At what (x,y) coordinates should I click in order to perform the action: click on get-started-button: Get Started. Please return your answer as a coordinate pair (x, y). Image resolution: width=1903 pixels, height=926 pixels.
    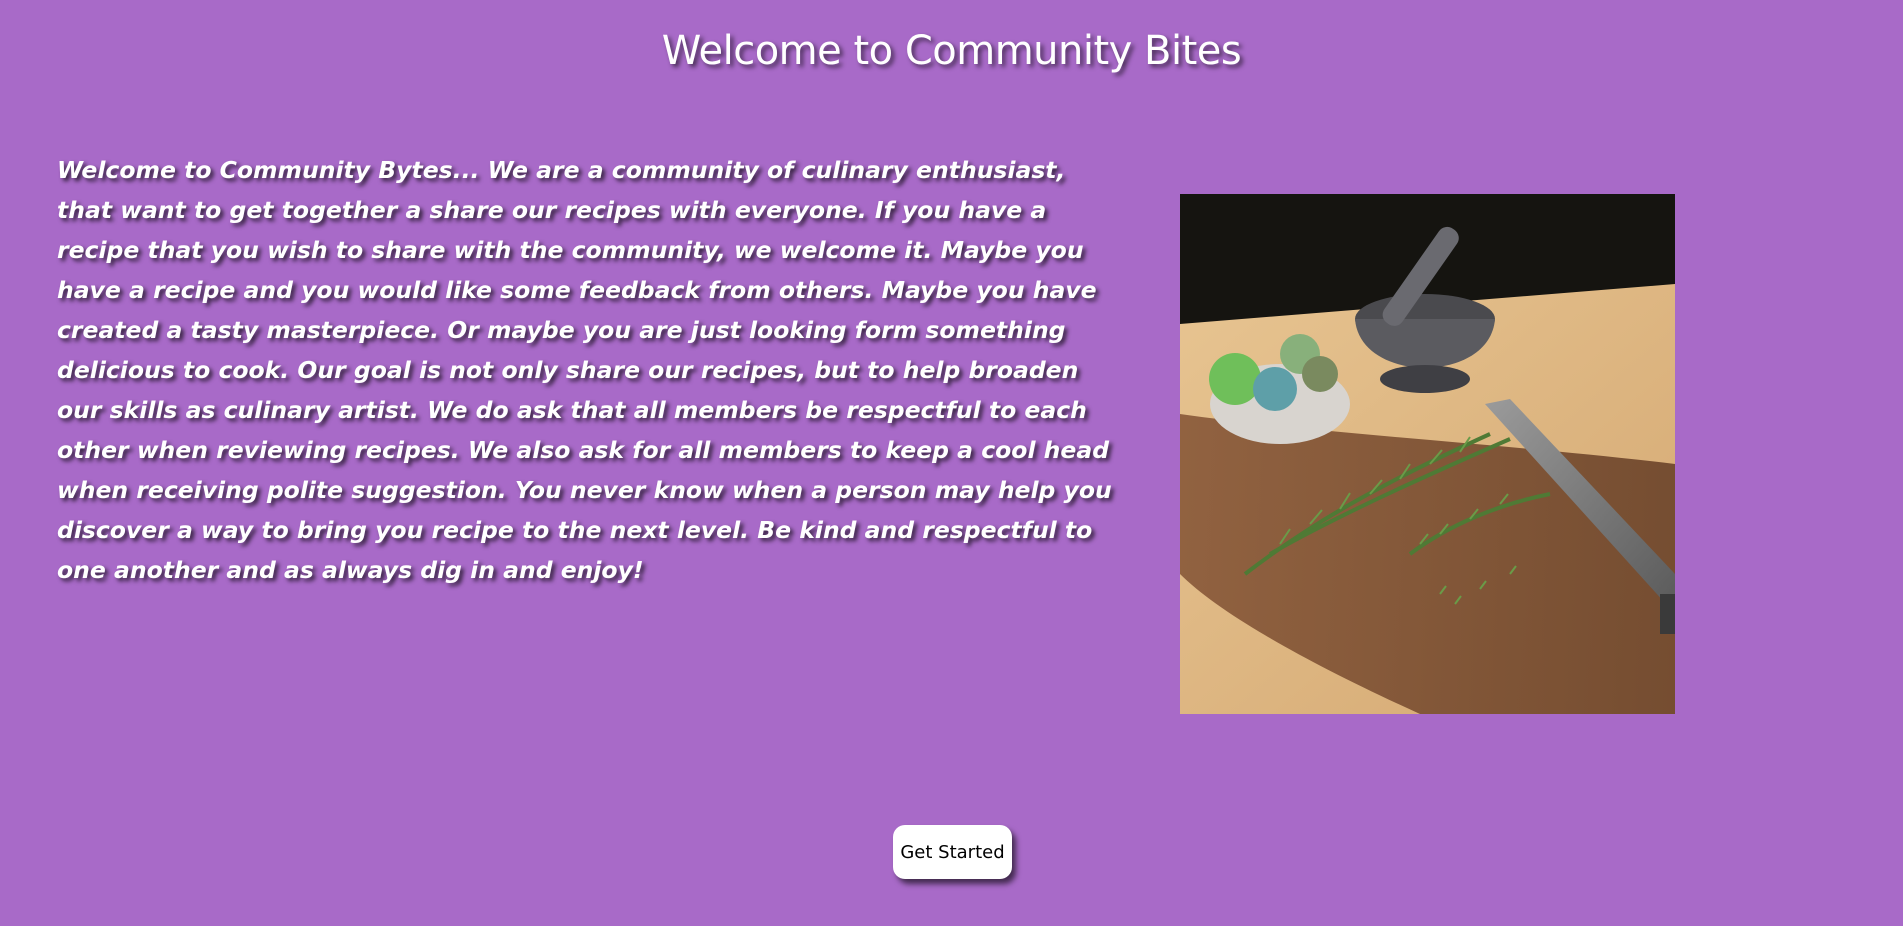
    Looking at the image, I should click on (952, 852).